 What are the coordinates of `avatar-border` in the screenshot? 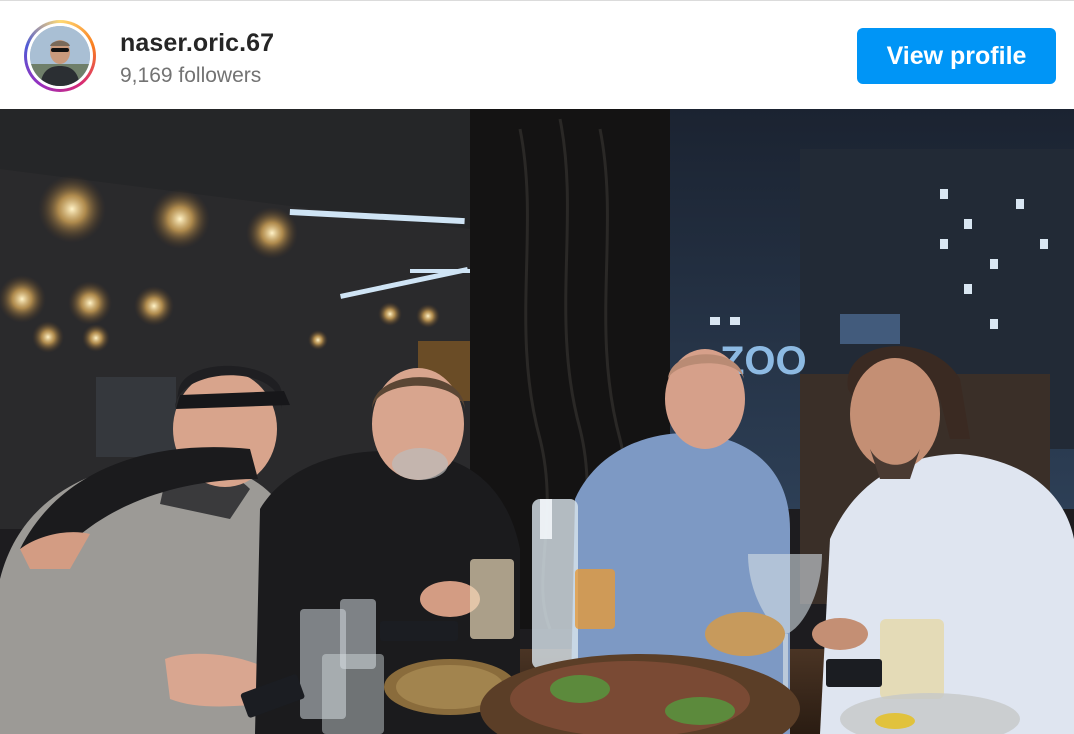 It's located at (60, 56).